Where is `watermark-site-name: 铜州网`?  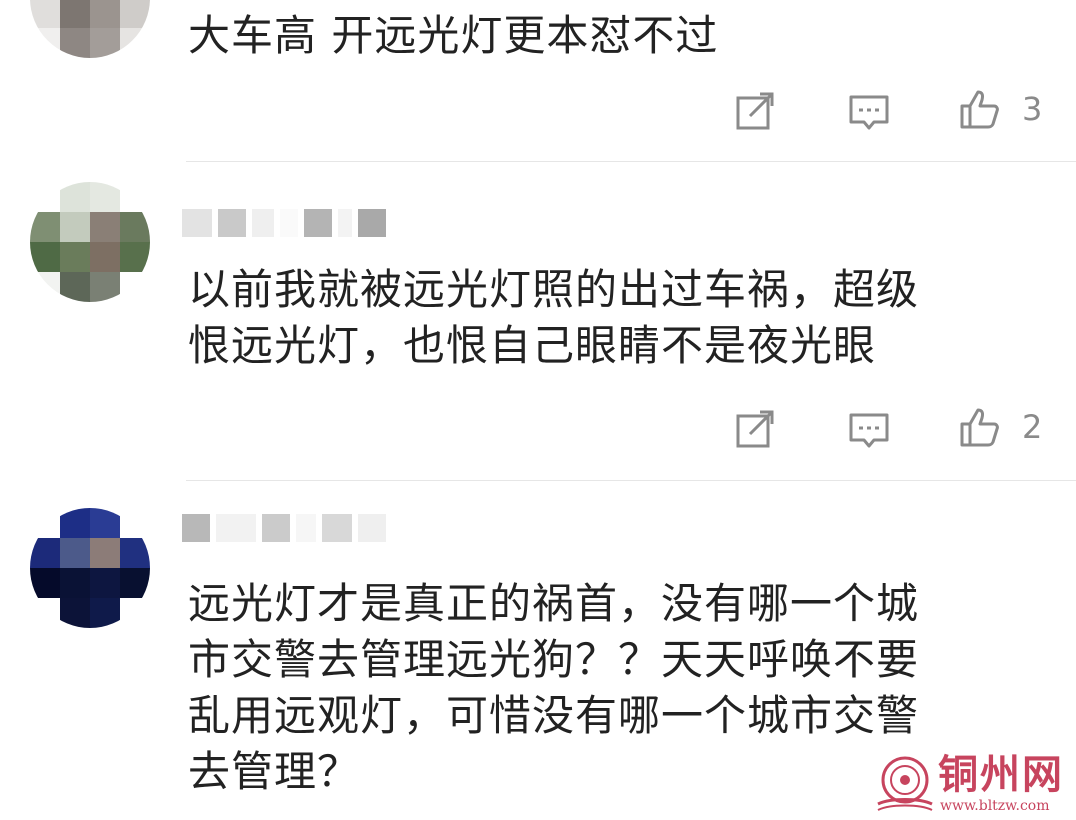
watermark-site-name: 铜州网 is located at coordinates (1001, 774).